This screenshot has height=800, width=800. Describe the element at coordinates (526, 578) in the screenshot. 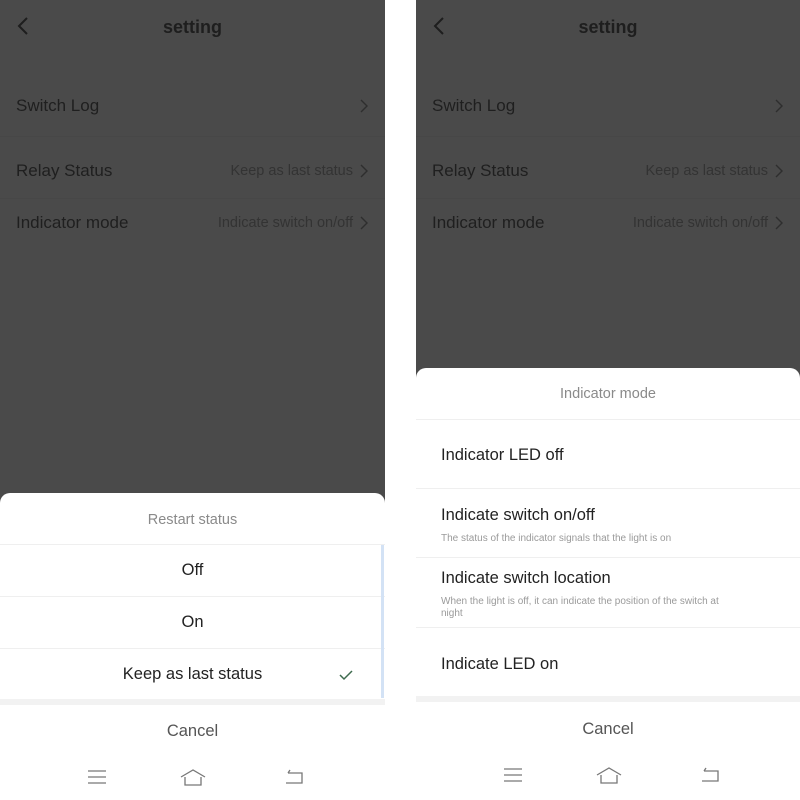

I see `option-label: Indicate switch location` at that location.